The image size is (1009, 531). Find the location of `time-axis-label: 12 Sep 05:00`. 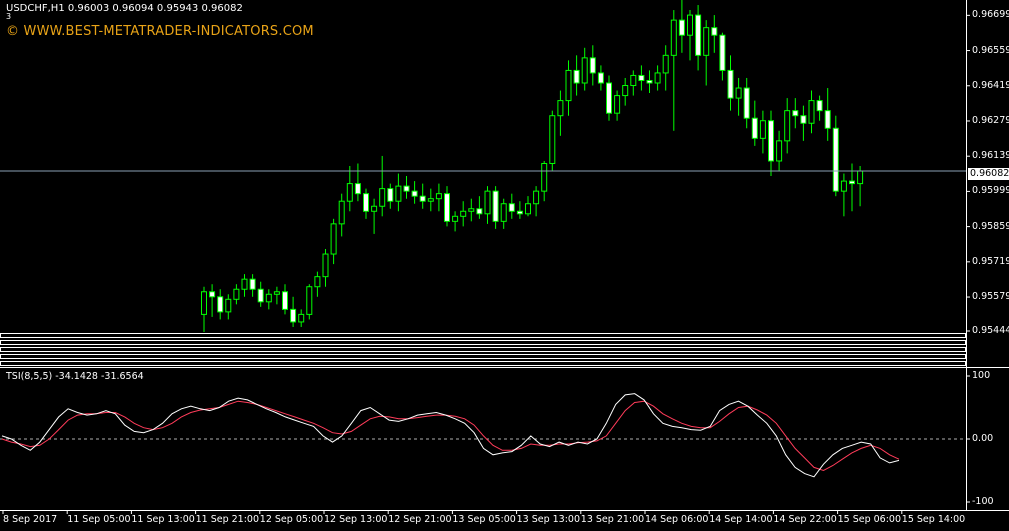

time-axis-label: 12 Sep 05:00 is located at coordinates (291, 519).